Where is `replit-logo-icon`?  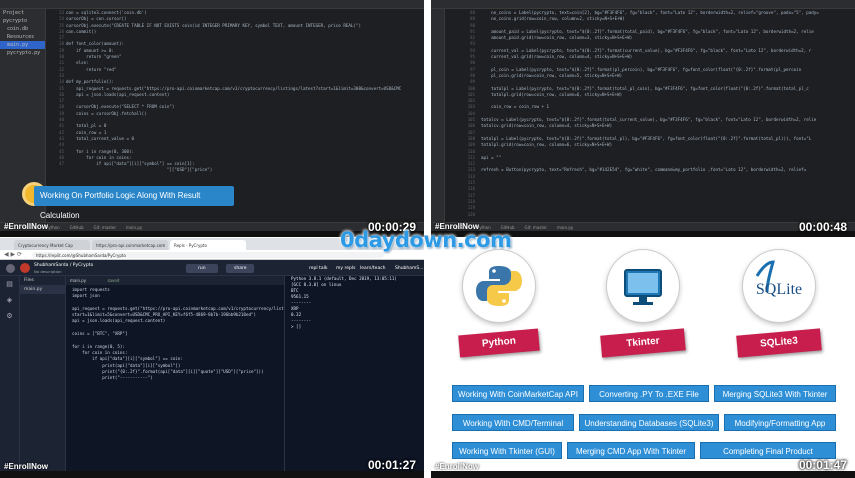
replit-logo-icon is located at coordinates (10, 268).